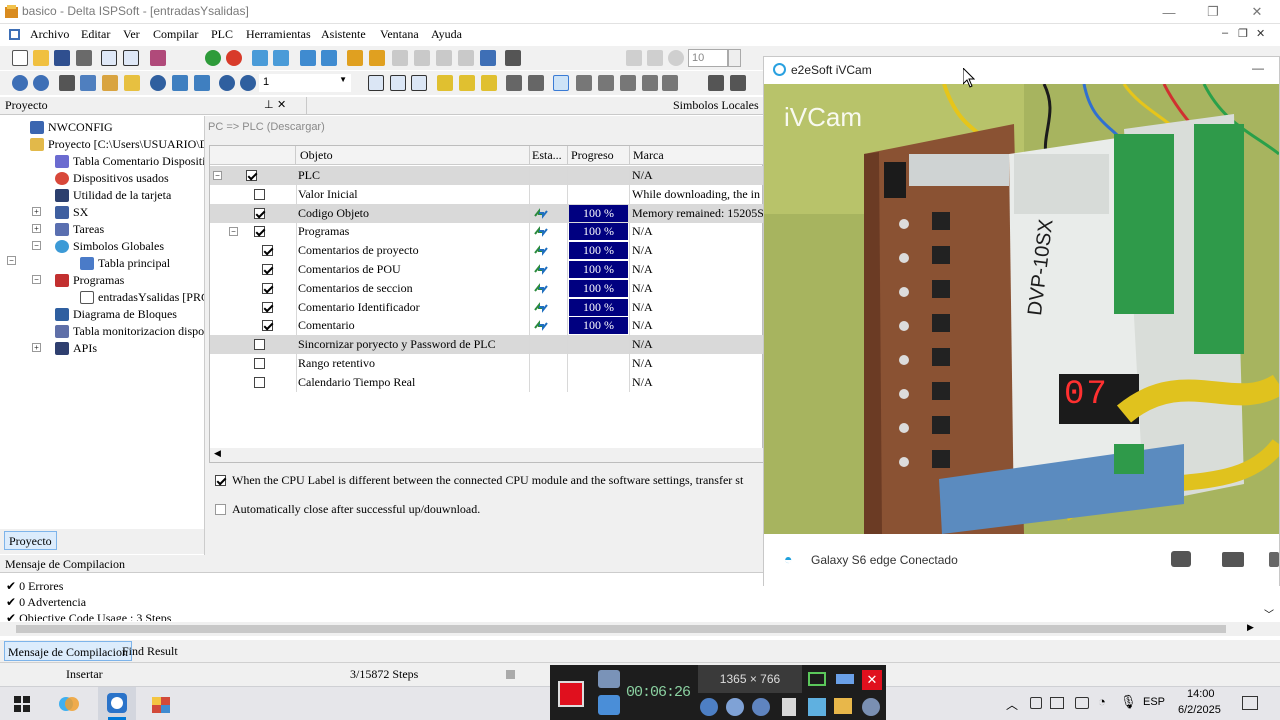 Image resolution: width=1280 pixels, height=720 pixels. Describe the element at coordinates (648, 155) in the screenshot. I see `col-marca: Marca` at that location.